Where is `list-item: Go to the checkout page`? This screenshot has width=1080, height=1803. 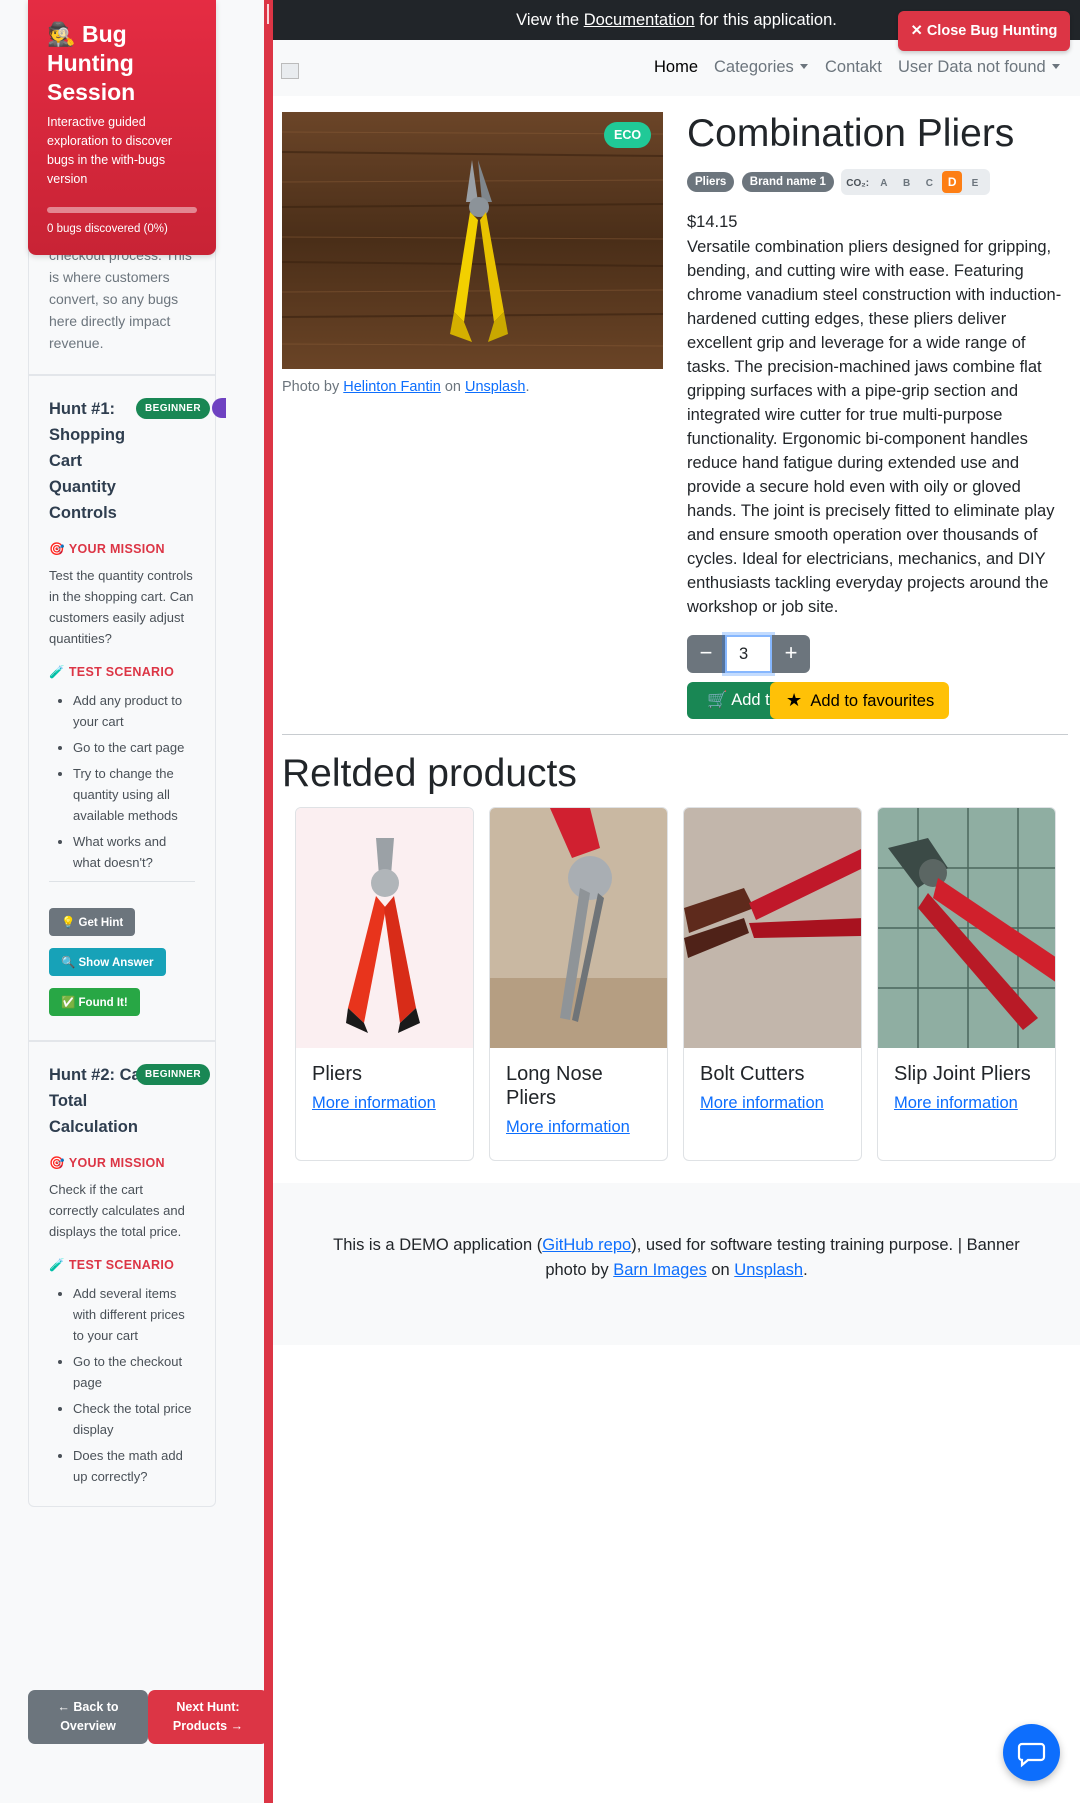
list-item: Go to the checkout page is located at coordinates (134, 1372).